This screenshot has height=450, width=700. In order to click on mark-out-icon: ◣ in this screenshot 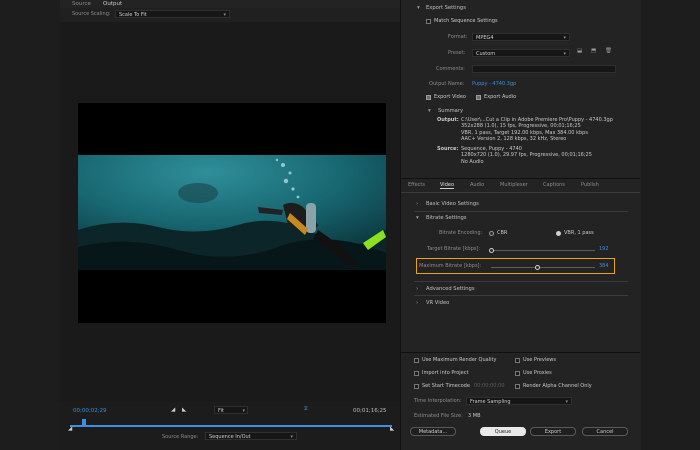, I will do `click(184, 410)`.